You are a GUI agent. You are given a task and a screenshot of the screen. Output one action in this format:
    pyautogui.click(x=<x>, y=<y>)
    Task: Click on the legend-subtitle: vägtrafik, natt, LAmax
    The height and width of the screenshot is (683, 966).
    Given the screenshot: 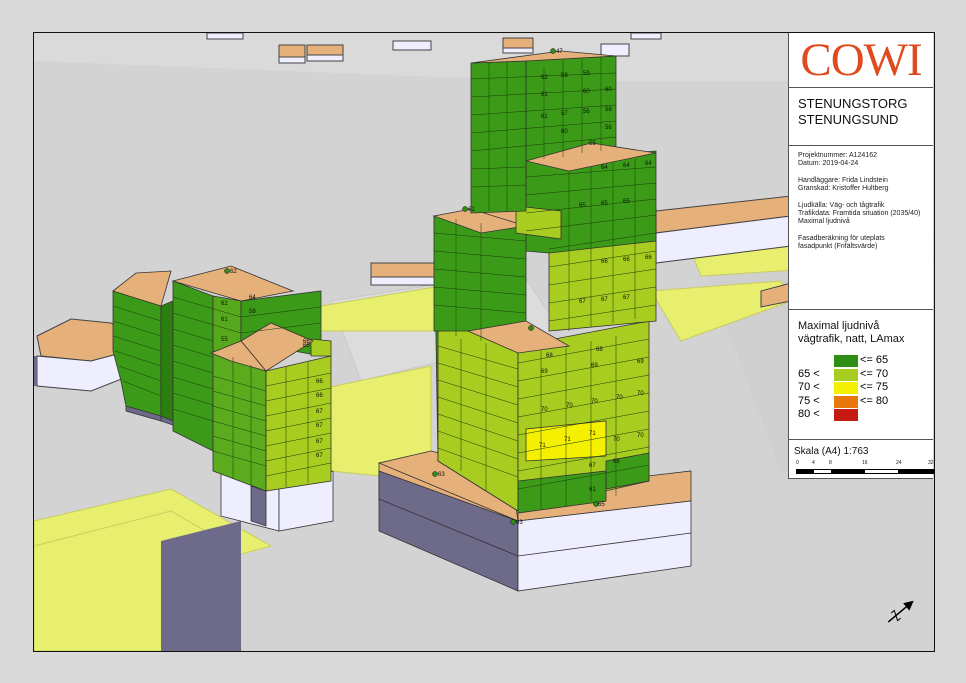 What is the action you would take?
    pyautogui.click(x=851, y=339)
    